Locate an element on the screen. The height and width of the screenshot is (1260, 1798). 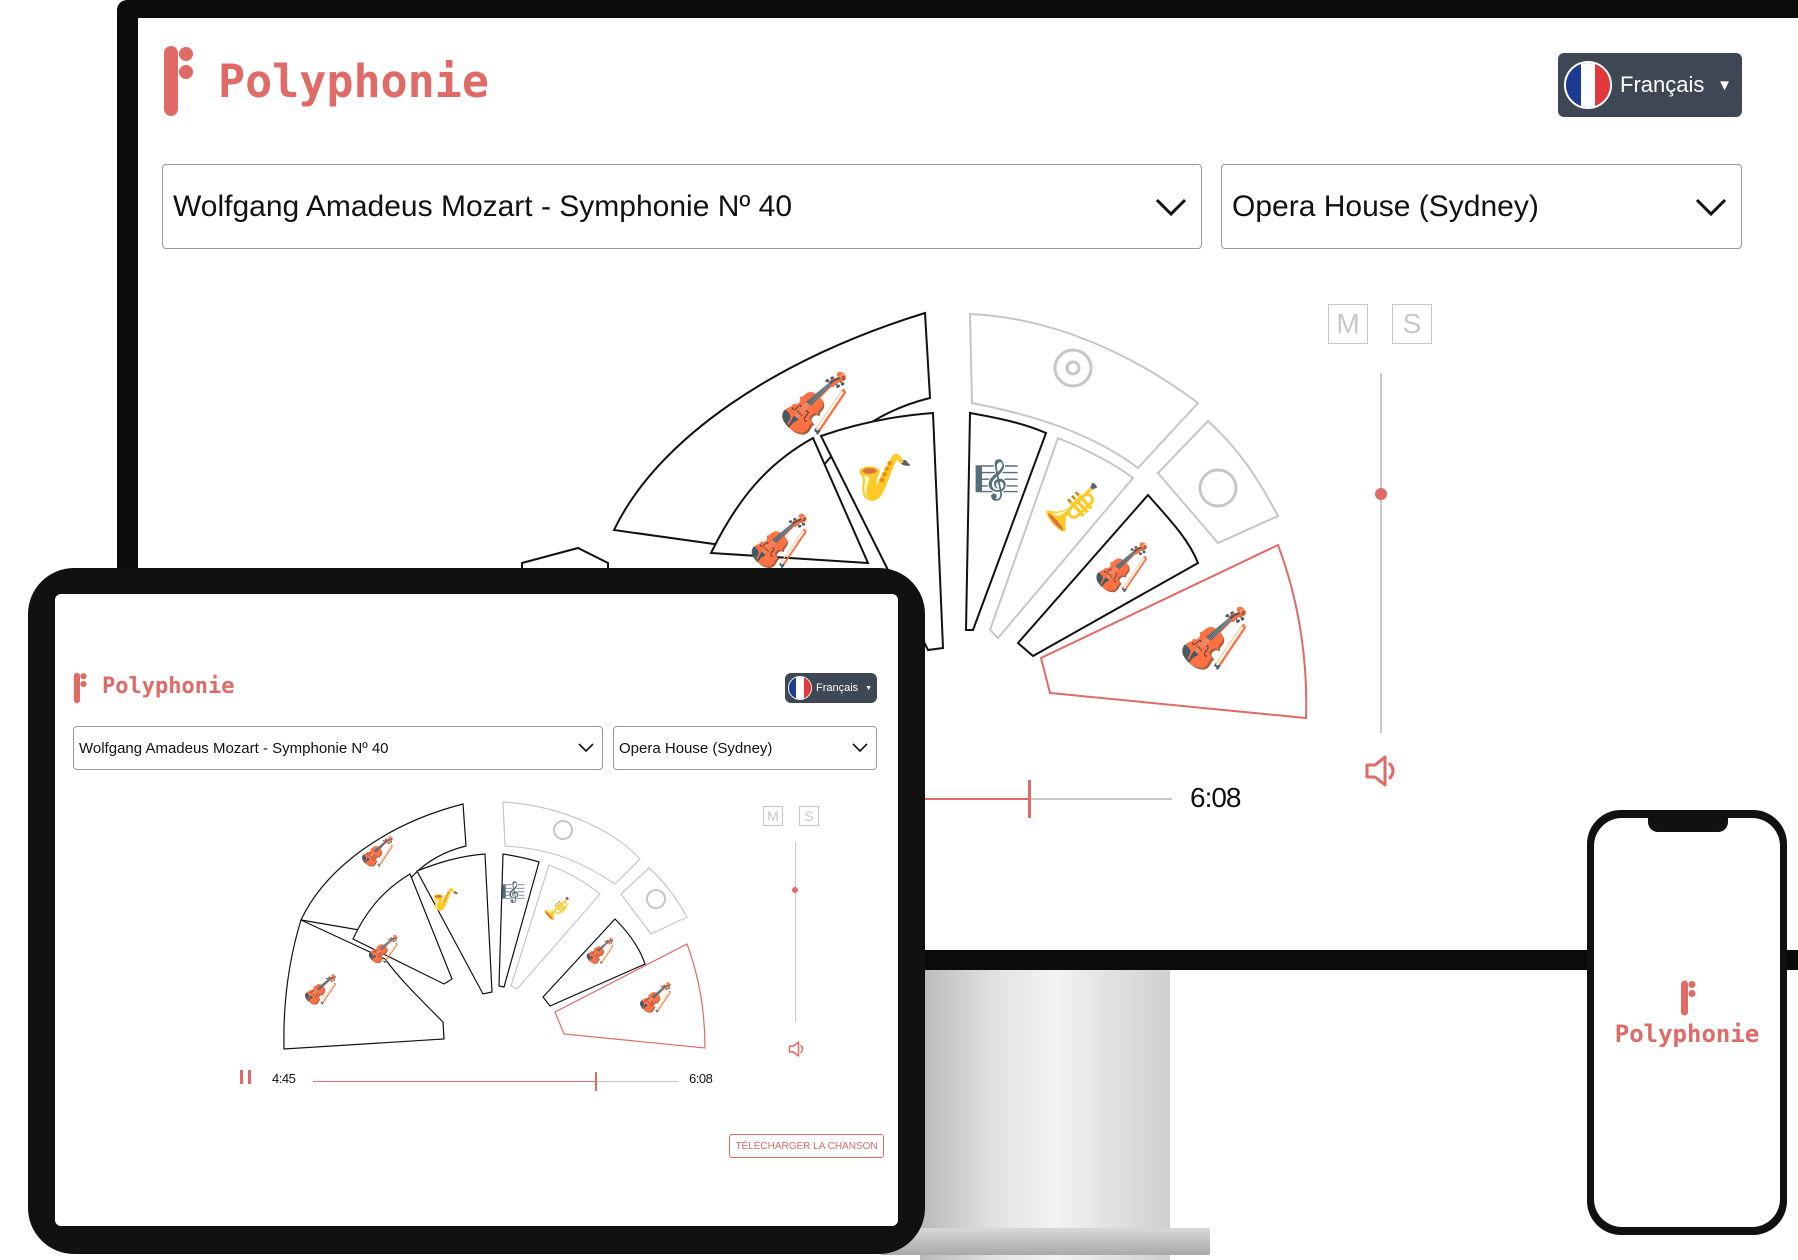
phone-notch is located at coordinates (1688, 824).